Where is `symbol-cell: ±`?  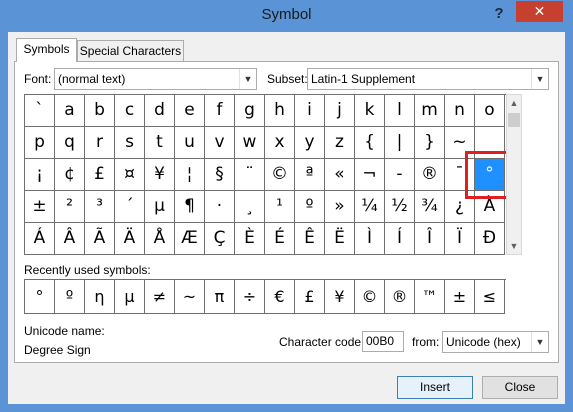 symbol-cell: ± is located at coordinates (40, 207).